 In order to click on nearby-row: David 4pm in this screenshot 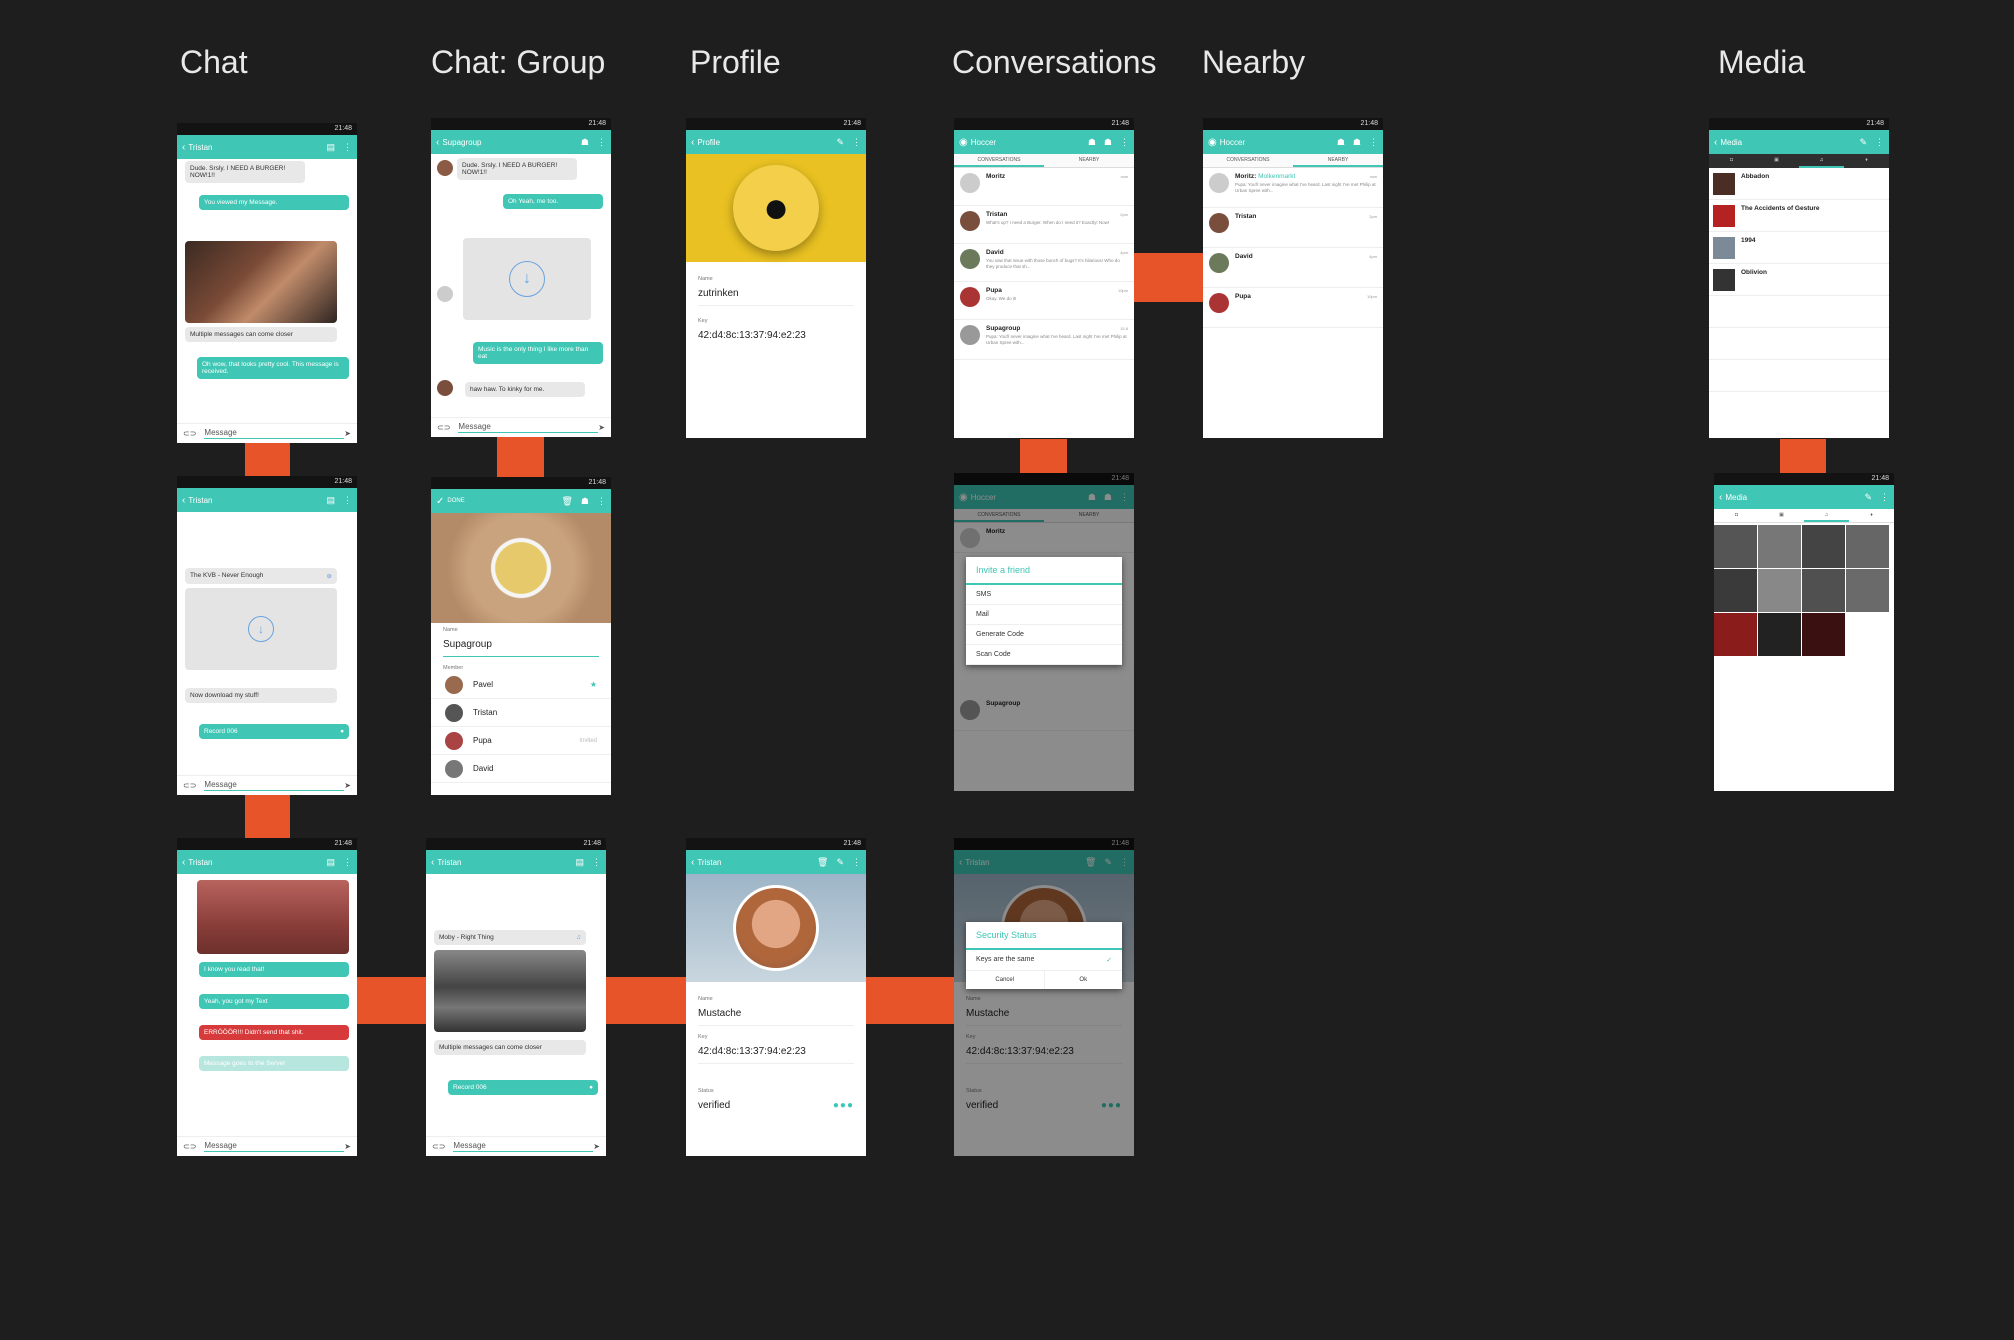, I will do `click(1293, 268)`.